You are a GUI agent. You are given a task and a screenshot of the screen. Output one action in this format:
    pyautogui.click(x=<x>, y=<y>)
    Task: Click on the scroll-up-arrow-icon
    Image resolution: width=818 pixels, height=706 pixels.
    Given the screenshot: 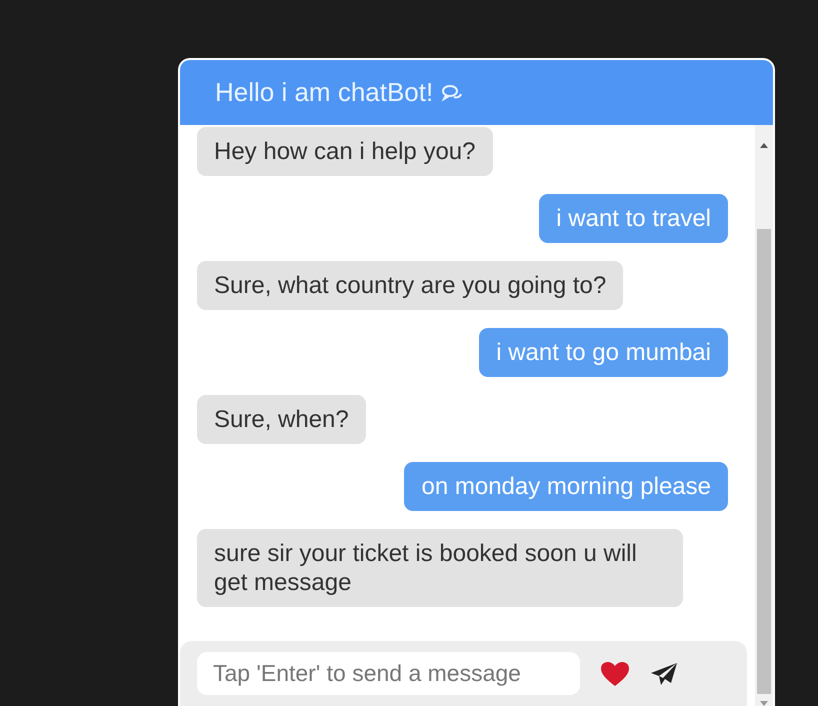 What is the action you would take?
    pyautogui.click(x=764, y=145)
    